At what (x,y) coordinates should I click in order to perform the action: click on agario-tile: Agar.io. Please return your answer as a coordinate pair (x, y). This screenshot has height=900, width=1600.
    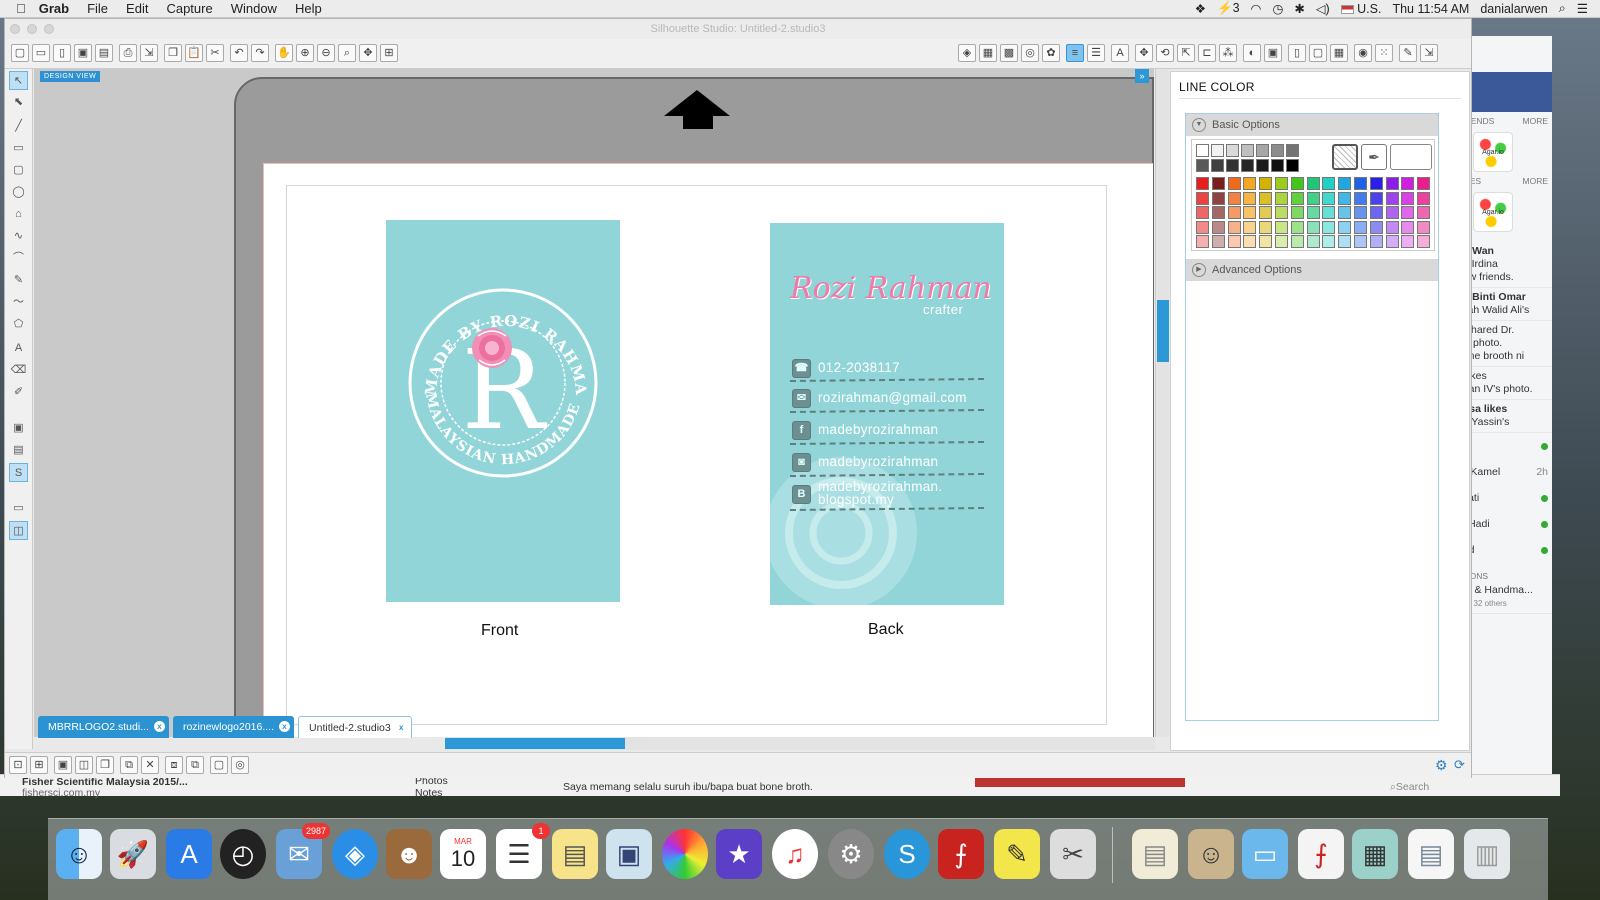
    Looking at the image, I should click on (1493, 152).